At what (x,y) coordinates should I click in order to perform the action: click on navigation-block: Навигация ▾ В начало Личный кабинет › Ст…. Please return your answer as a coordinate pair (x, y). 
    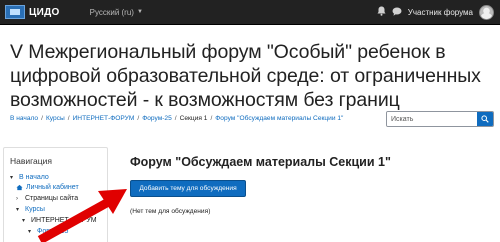
    Looking at the image, I should click on (55, 194).